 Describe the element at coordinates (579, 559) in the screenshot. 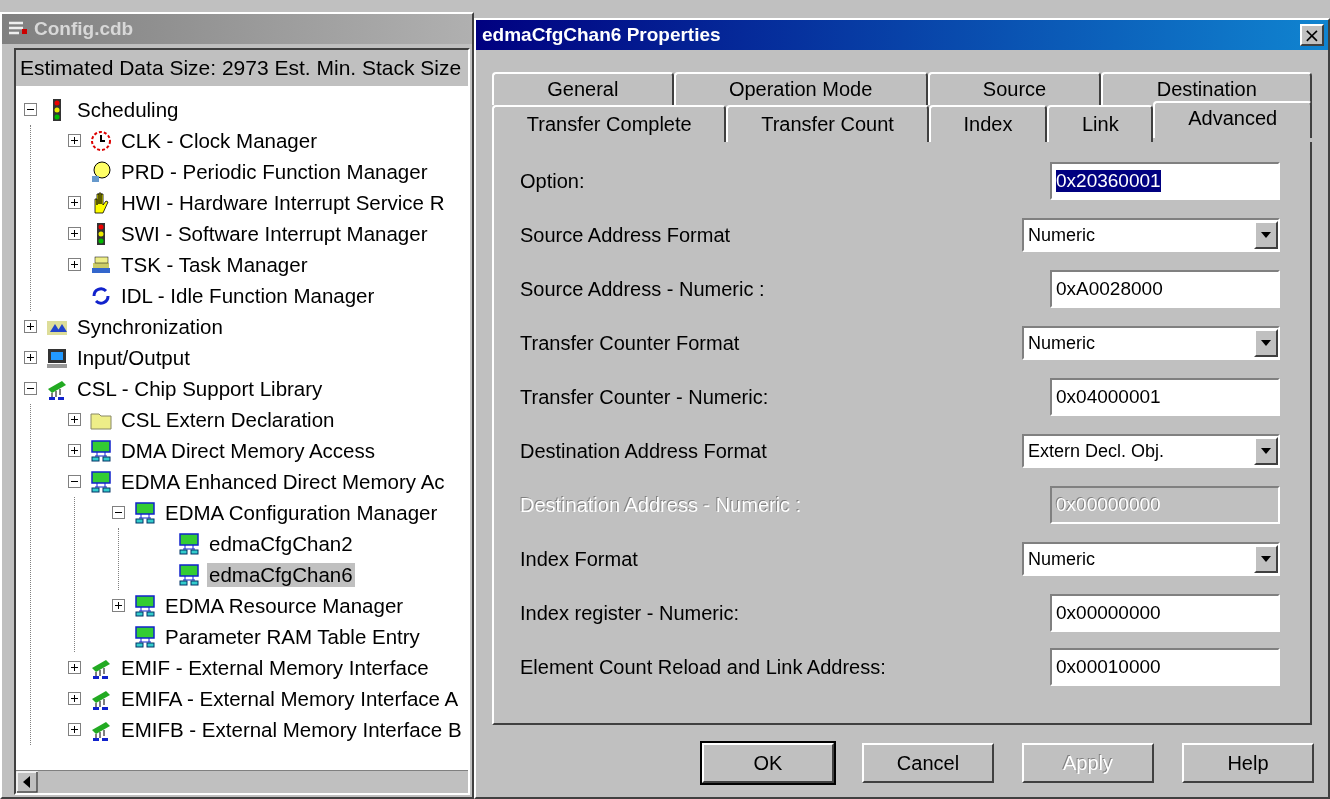

I see `field-label: Index Format` at that location.